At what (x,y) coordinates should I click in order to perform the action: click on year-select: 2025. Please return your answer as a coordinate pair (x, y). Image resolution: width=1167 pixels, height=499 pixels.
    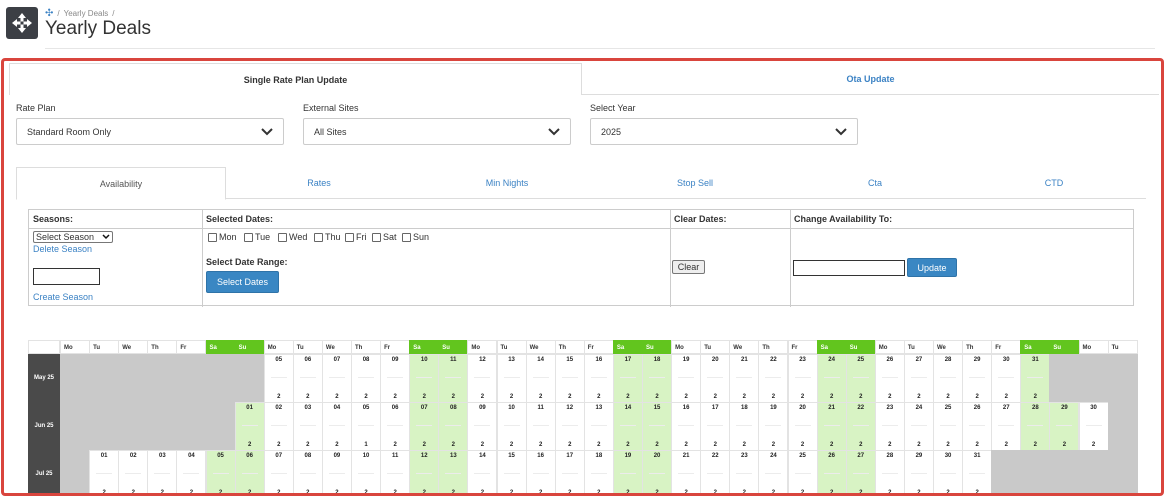
    Looking at the image, I should click on (724, 131).